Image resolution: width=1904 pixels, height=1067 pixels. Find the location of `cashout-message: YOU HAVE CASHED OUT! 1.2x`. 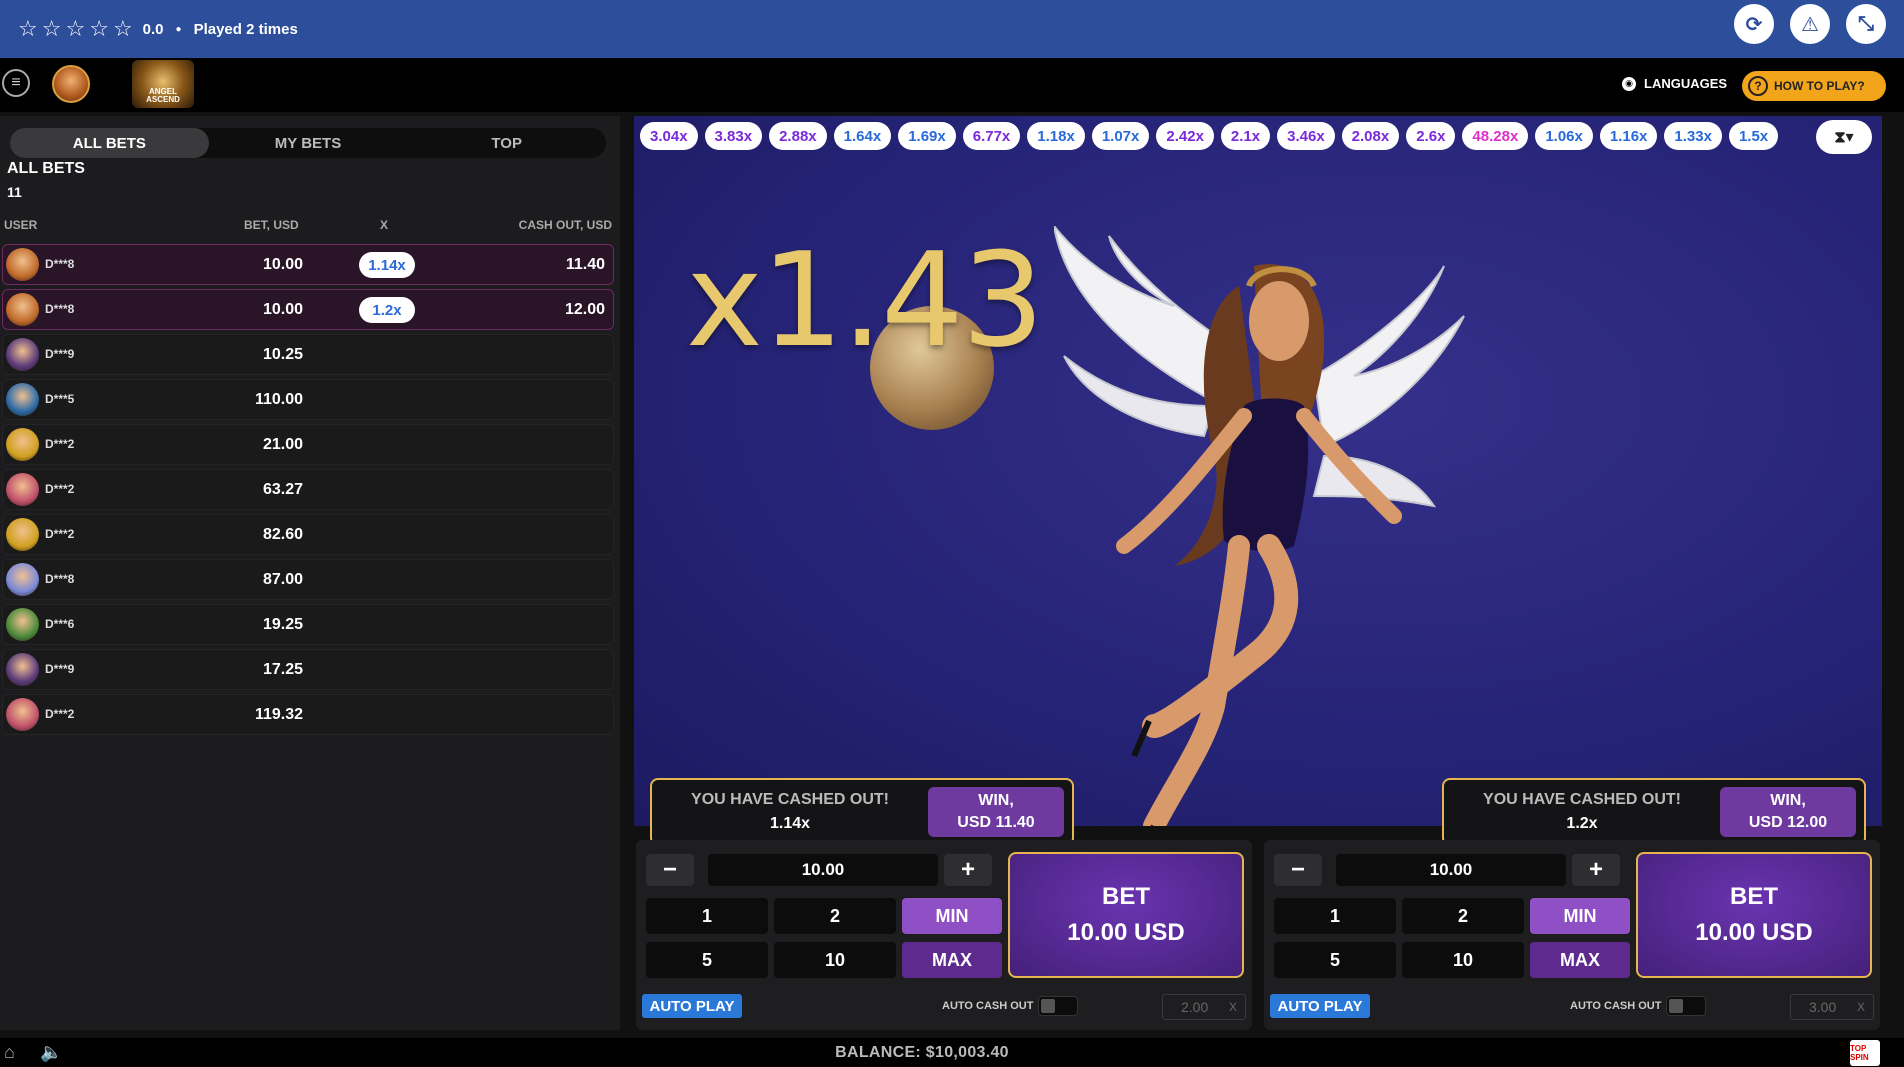

cashout-message: YOU HAVE CASHED OUT! 1.2x is located at coordinates (1582, 812).